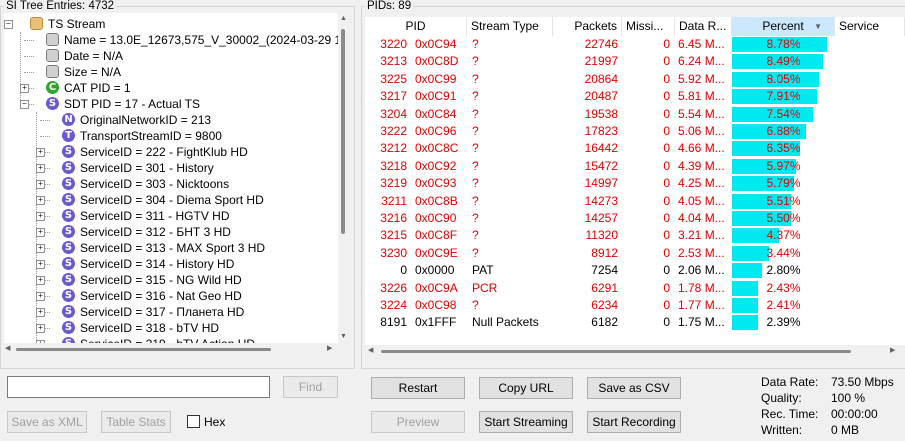  I want to click on pid-scroll-left-arrow-icon: ◀, so click(370, 350).